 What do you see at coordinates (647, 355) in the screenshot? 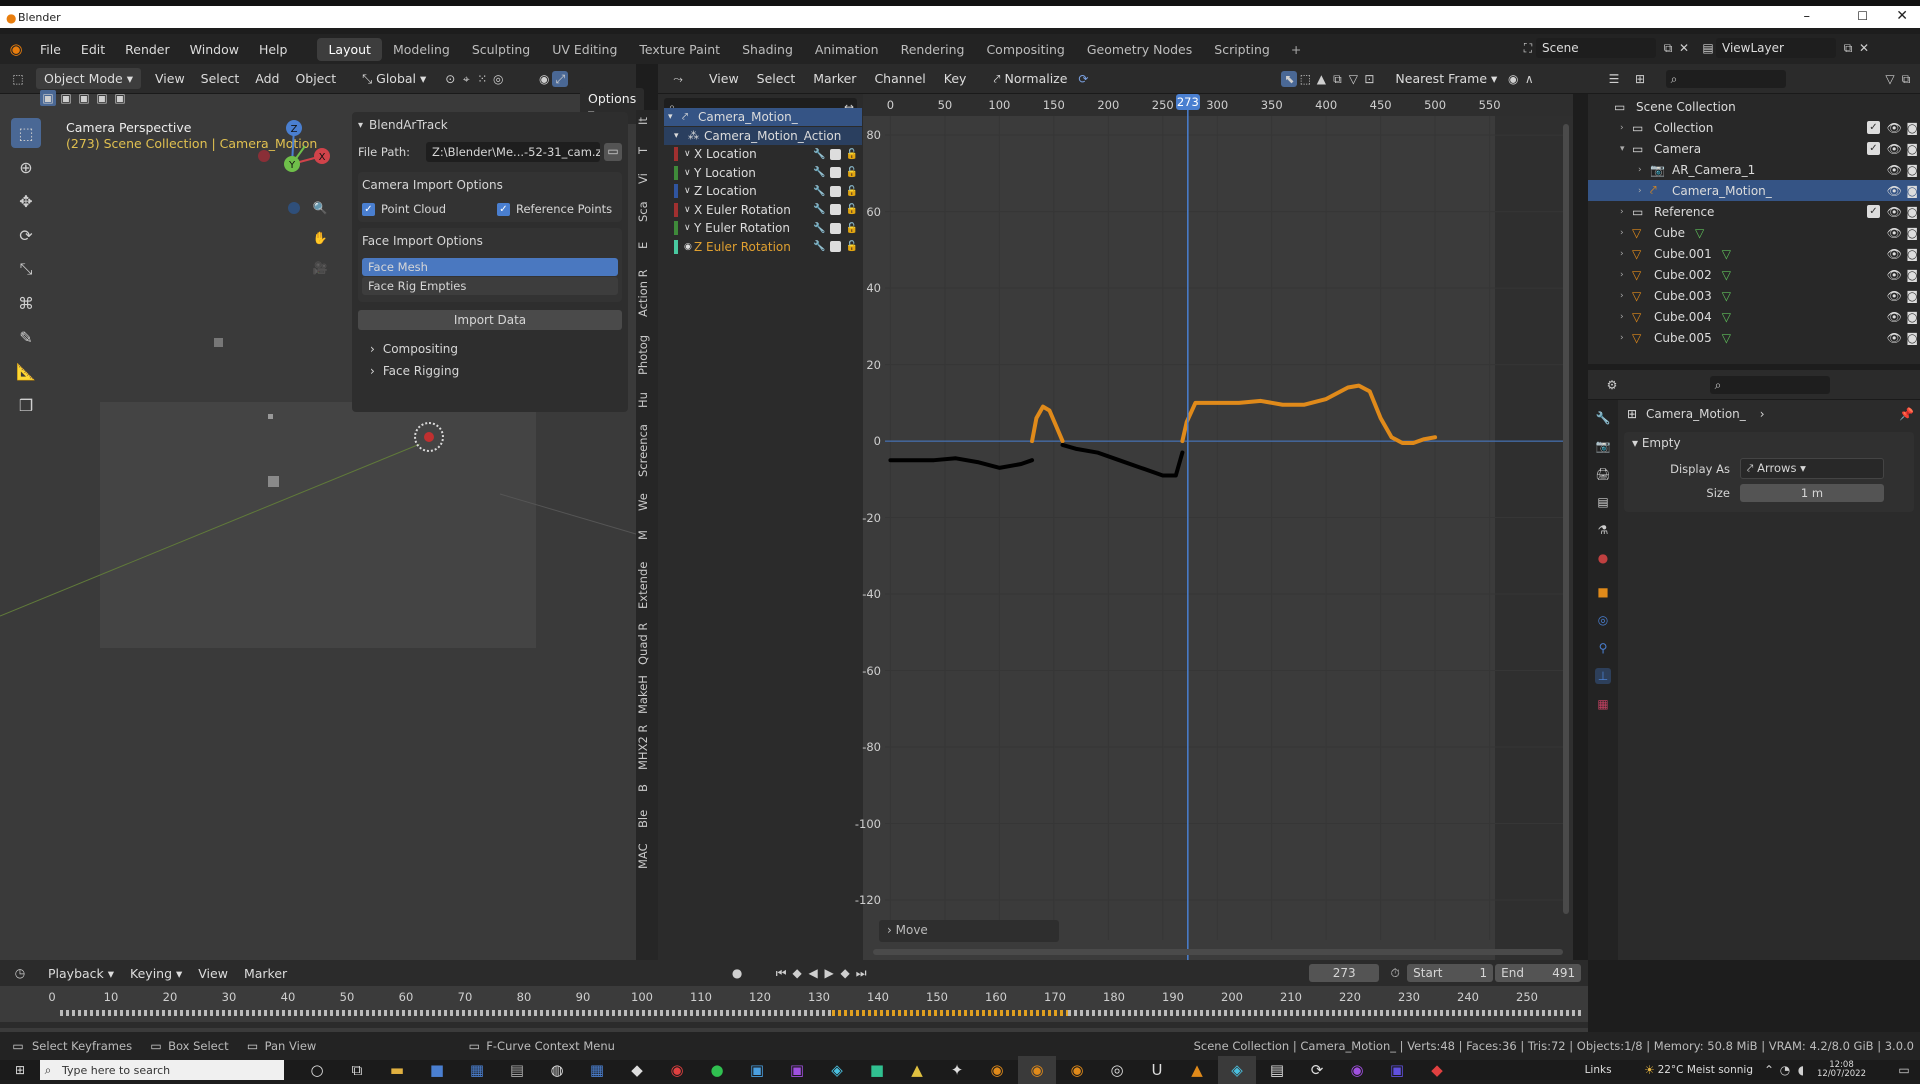
I see `sidebar-tab-6: Photog` at bounding box center [647, 355].